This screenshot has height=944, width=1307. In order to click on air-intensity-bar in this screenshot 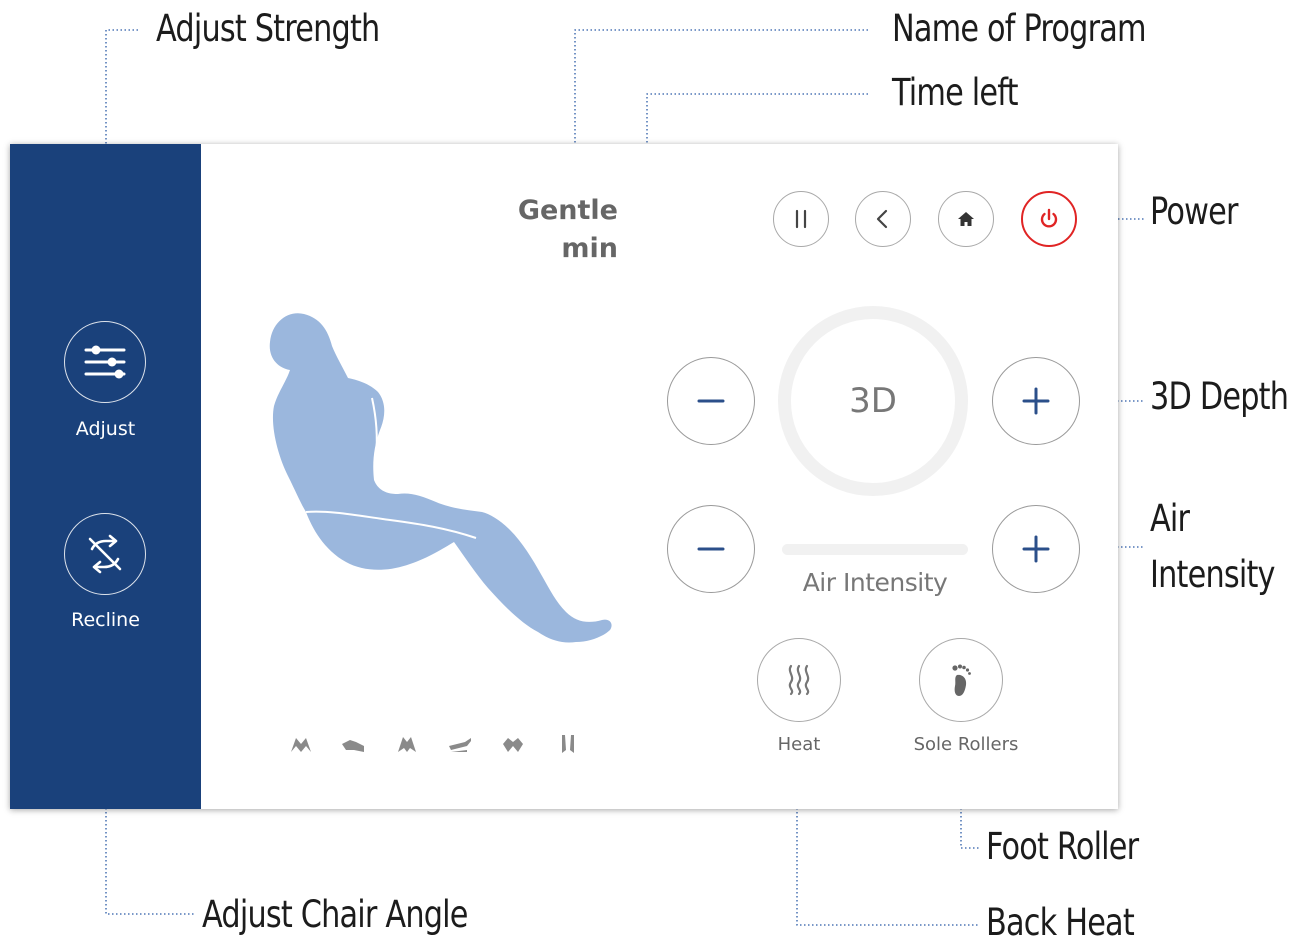, I will do `click(875, 549)`.